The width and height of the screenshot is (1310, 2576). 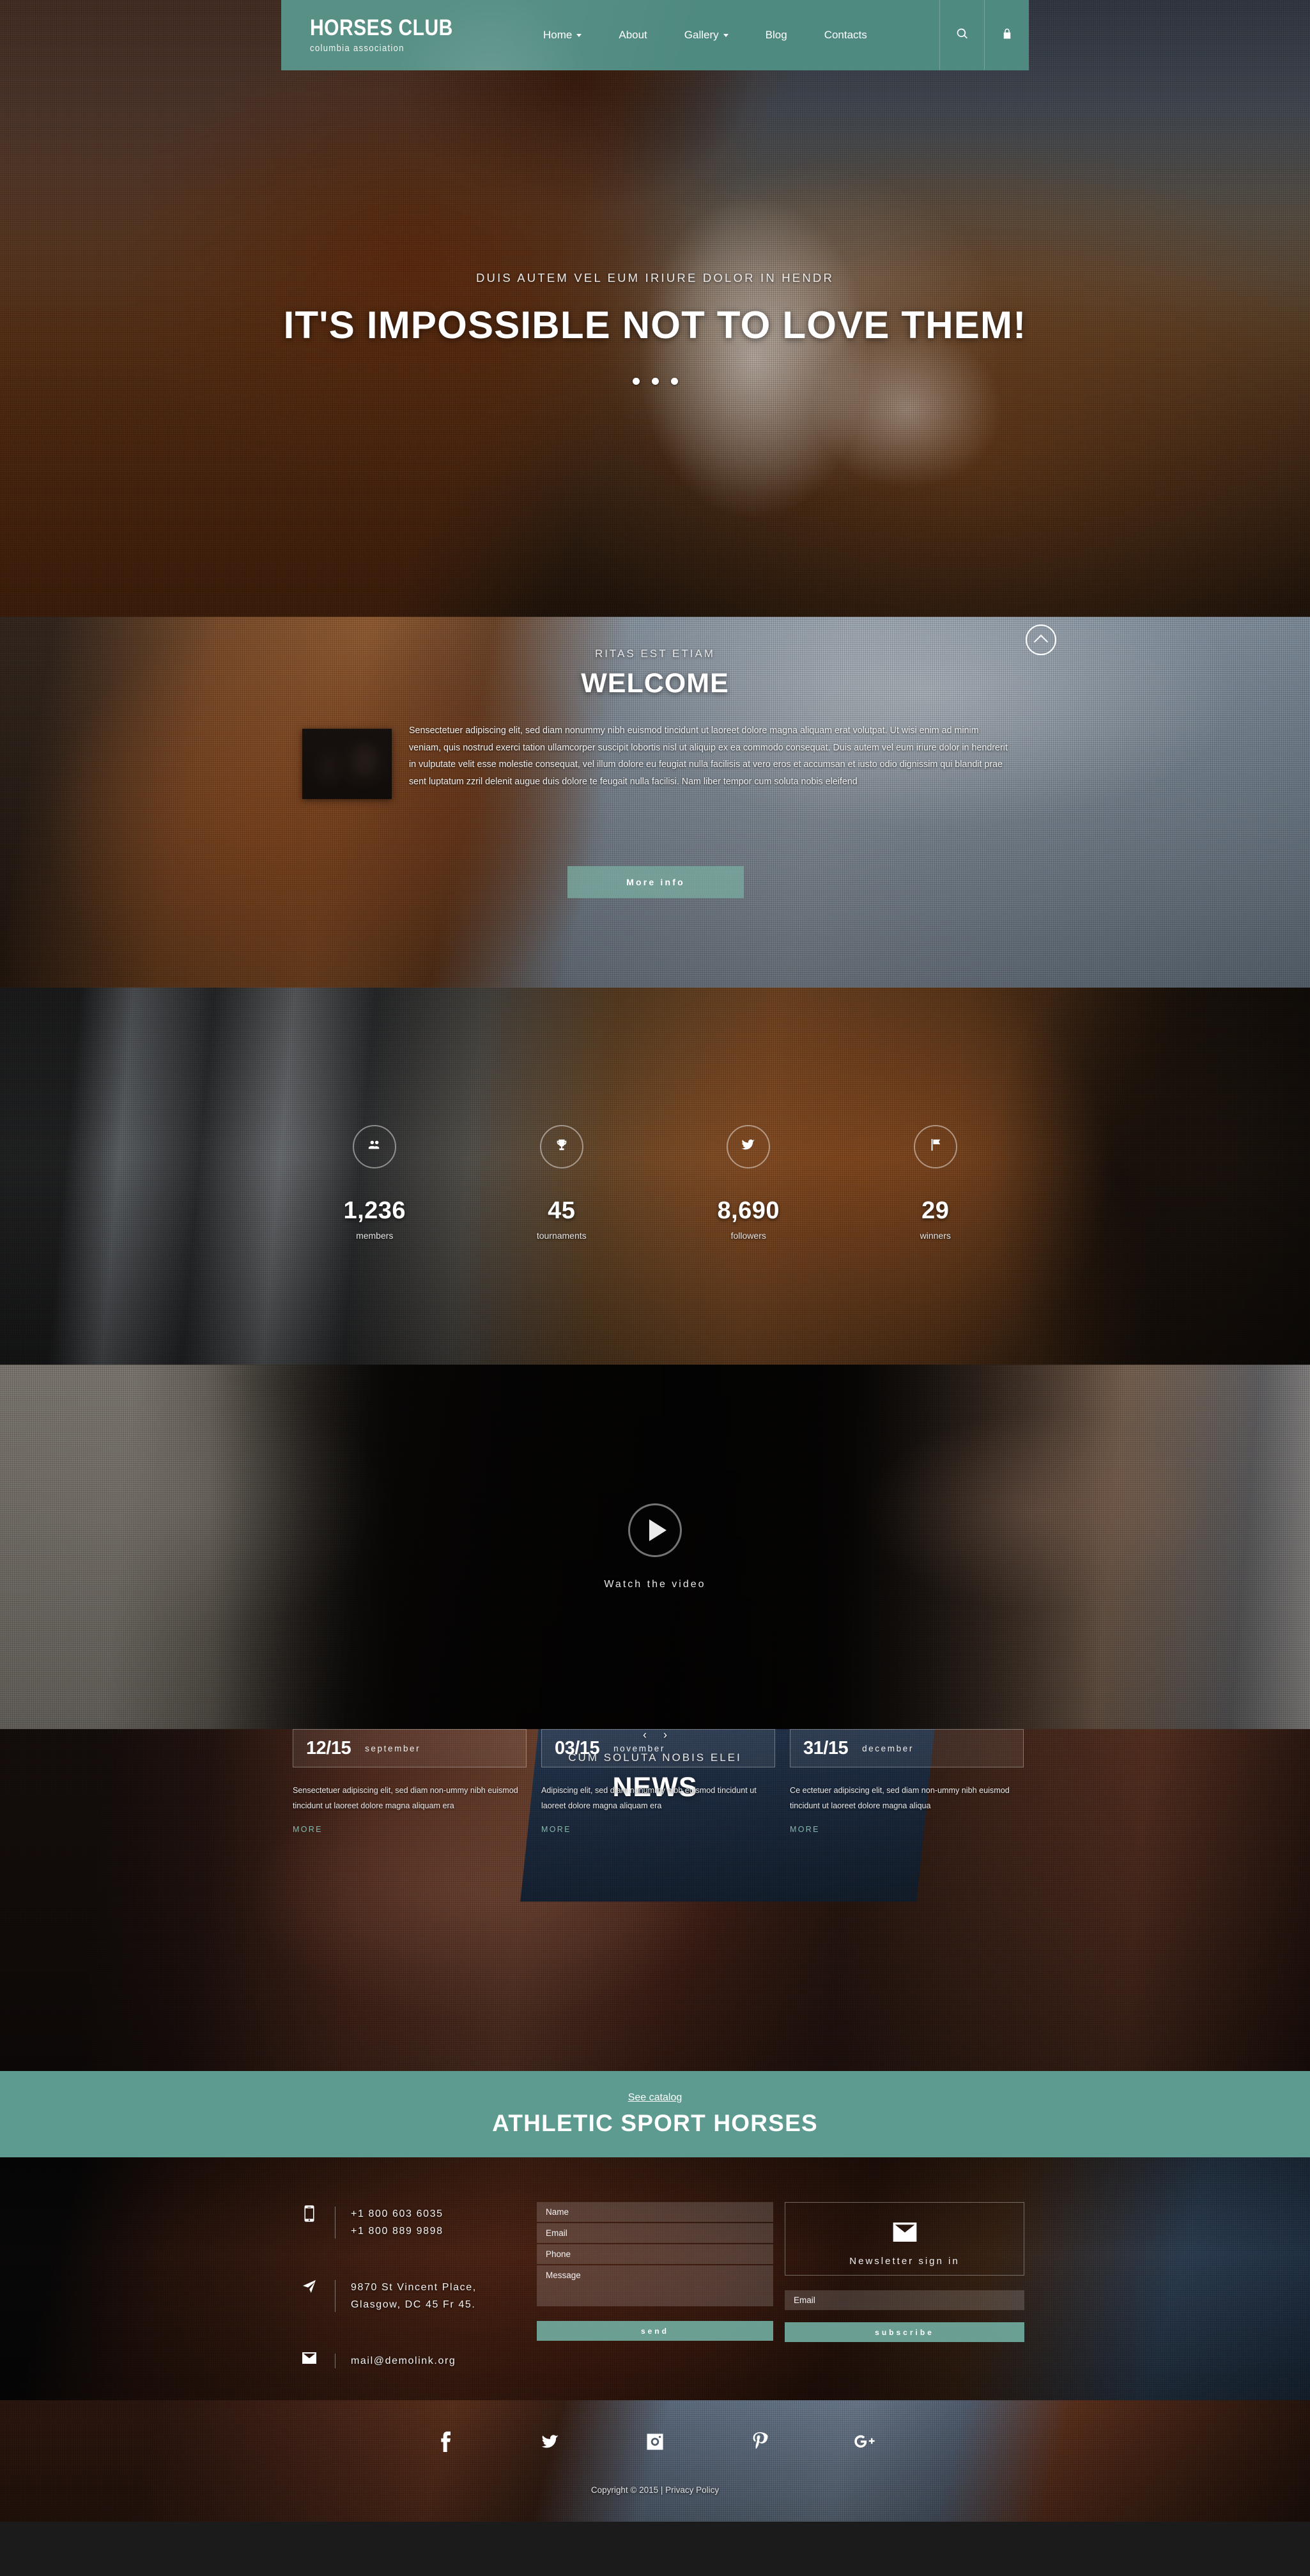 What do you see at coordinates (905, 2332) in the screenshot?
I see `subscribe-button: subscribe` at bounding box center [905, 2332].